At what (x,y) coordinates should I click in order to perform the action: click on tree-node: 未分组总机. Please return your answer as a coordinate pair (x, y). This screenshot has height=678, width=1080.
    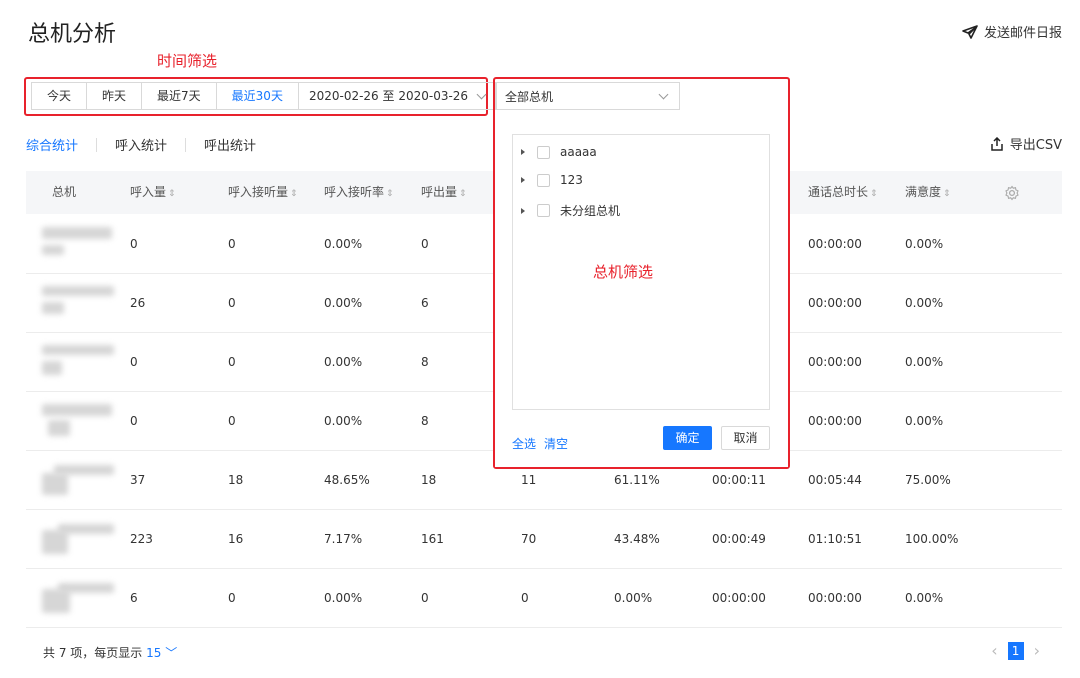
    Looking at the image, I should click on (570, 210).